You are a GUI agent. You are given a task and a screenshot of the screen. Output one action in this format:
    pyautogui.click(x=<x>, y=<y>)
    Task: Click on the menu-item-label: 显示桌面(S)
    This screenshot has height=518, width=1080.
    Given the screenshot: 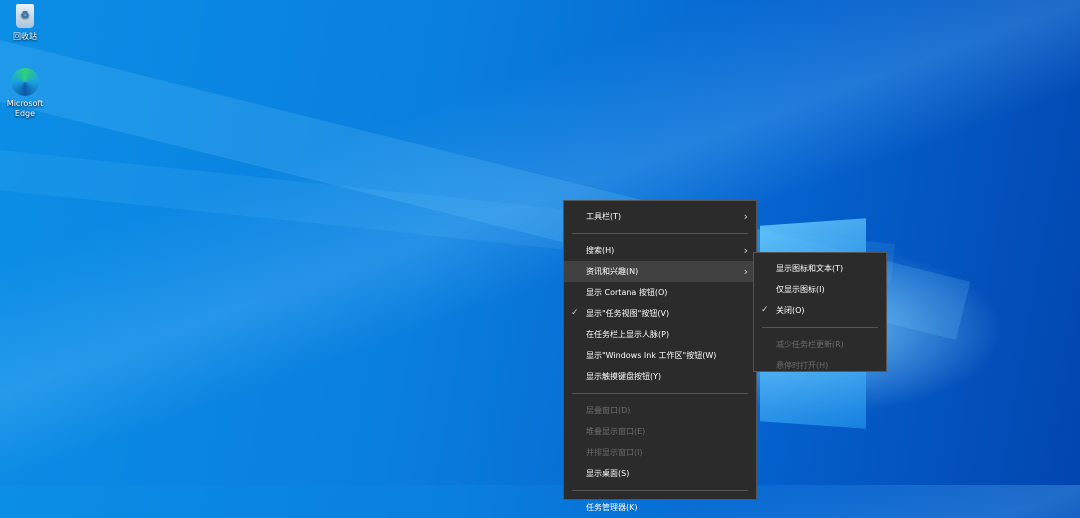 What is the action you would take?
    pyautogui.click(x=608, y=473)
    